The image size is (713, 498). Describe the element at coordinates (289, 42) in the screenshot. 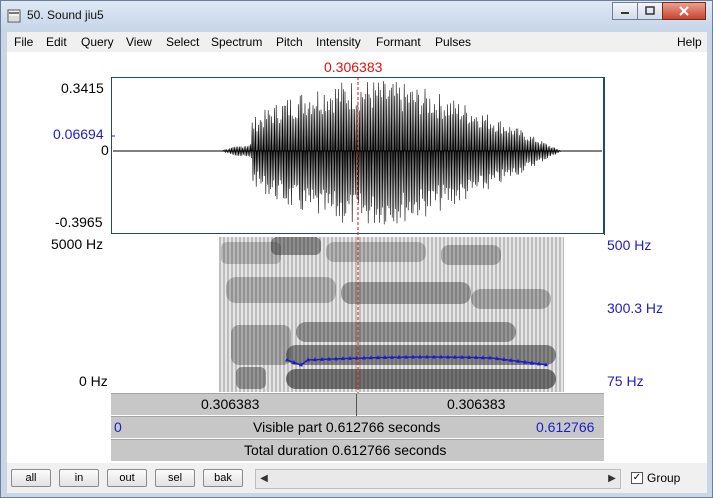

I see `menu-pitch: Pitch` at that location.